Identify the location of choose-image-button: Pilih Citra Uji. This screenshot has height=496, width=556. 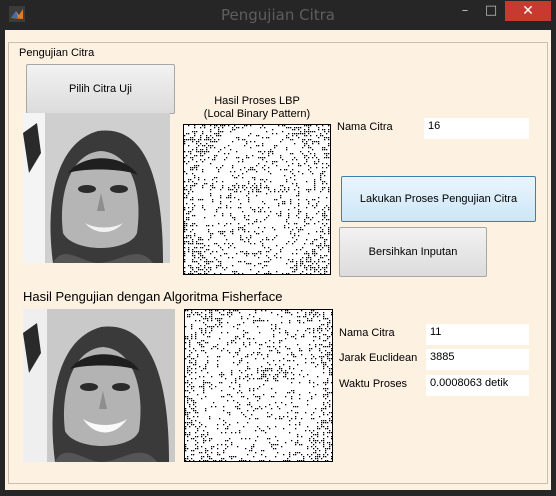
(100, 89).